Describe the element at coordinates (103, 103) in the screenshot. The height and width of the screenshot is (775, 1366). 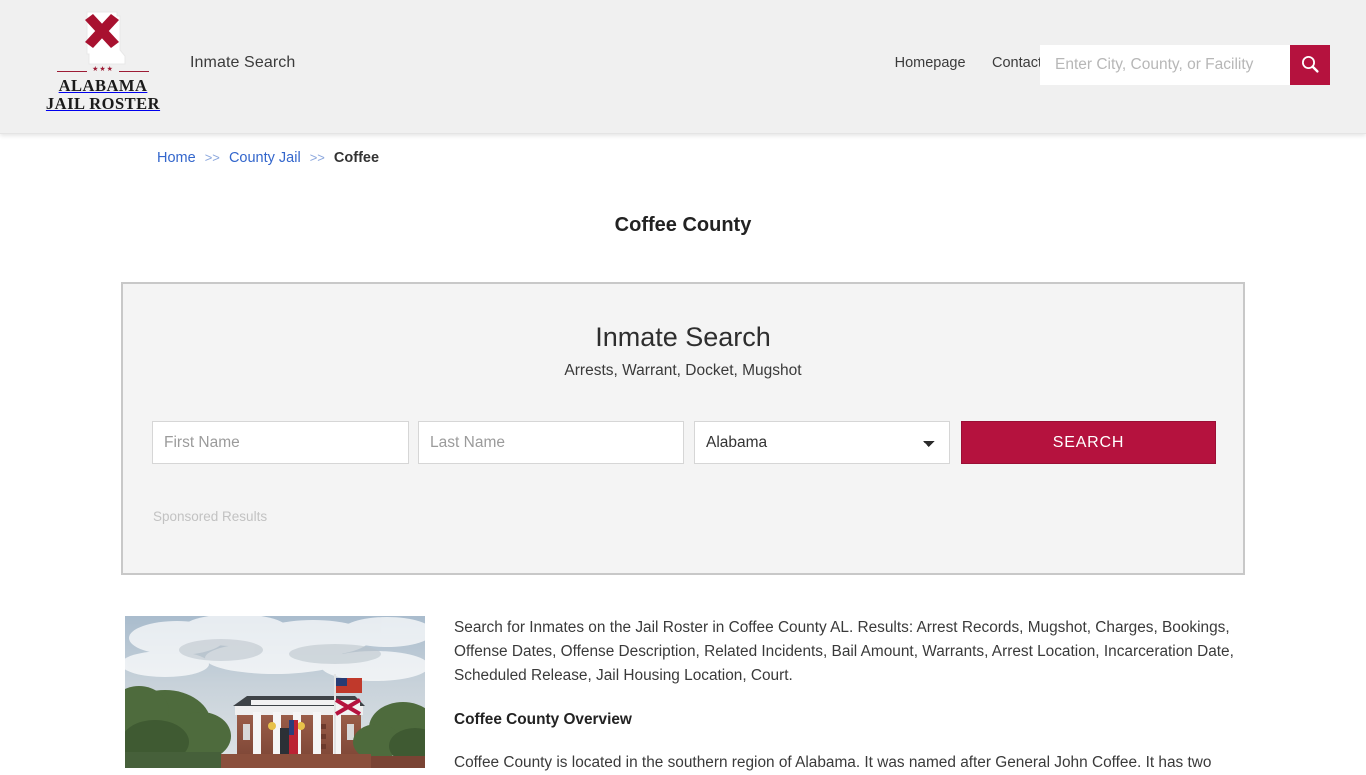
I see `logo-text-line2: JAIL ROSTER` at that location.